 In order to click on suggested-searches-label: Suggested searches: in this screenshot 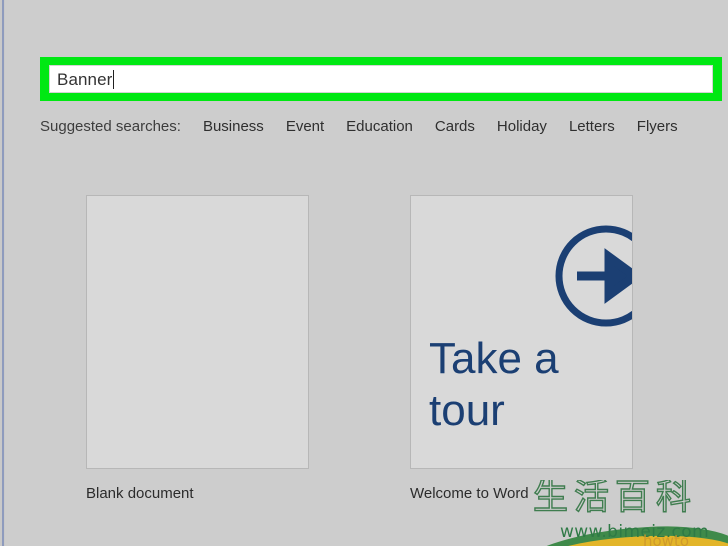, I will do `click(110, 126)`.